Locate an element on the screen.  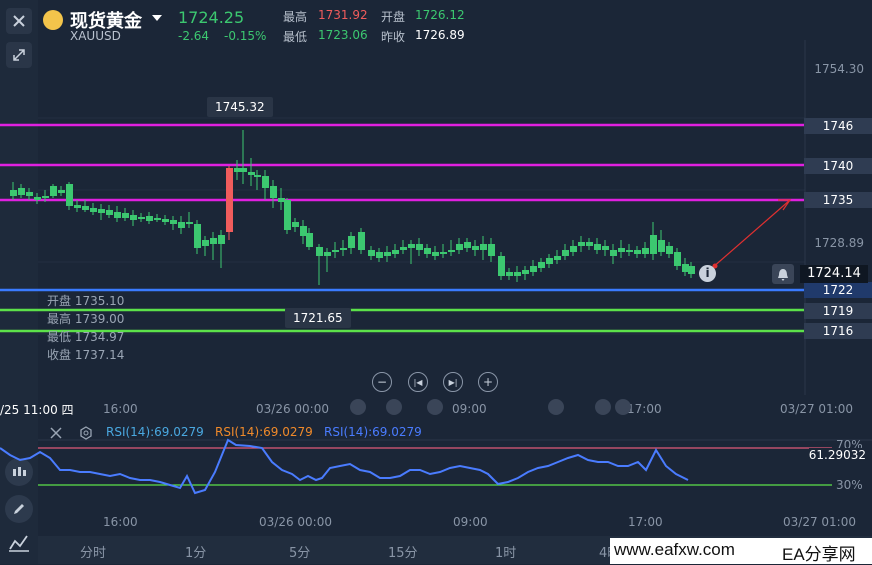
minus-icon: − is located at coordinates (382, 382).